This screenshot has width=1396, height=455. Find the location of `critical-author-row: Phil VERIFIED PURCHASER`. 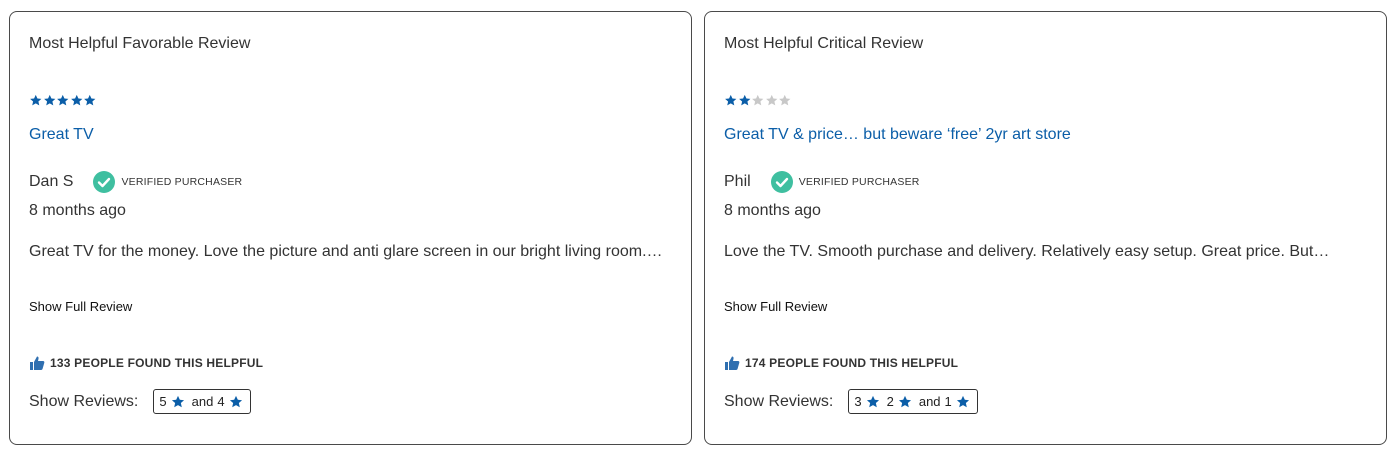

critical-author-row: Phil VERIFIED PURCHASER is located at coordinates (822, 182).